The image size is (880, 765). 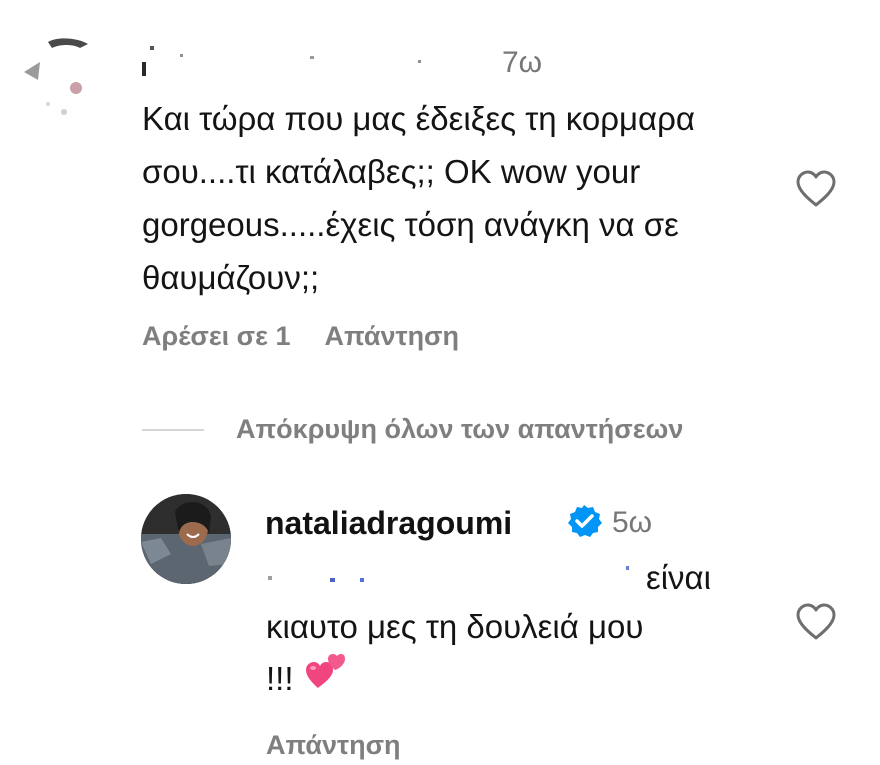 What do you see at coordinates (584, 521) in the screenshot?
I see `verified-badge-icon` at bounding box center [584, 521].